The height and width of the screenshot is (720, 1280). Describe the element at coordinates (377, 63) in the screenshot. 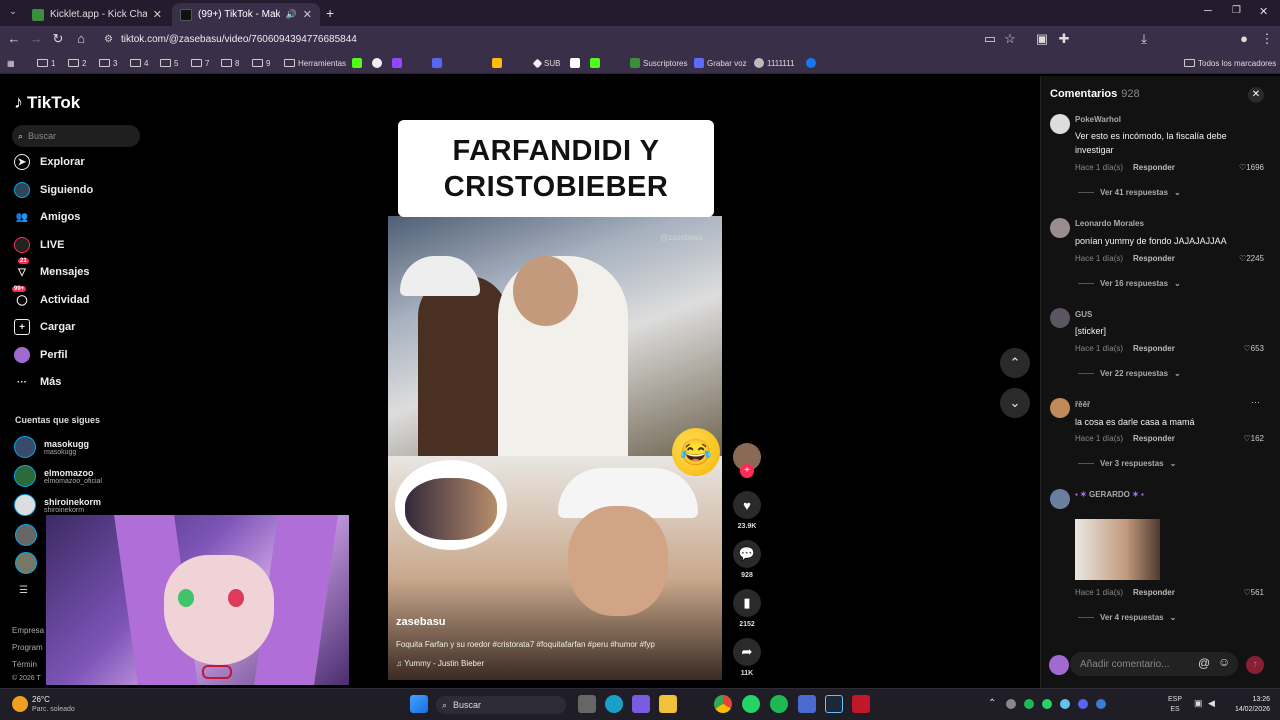

I see `bookmark-chatgpt-icon` at that location.